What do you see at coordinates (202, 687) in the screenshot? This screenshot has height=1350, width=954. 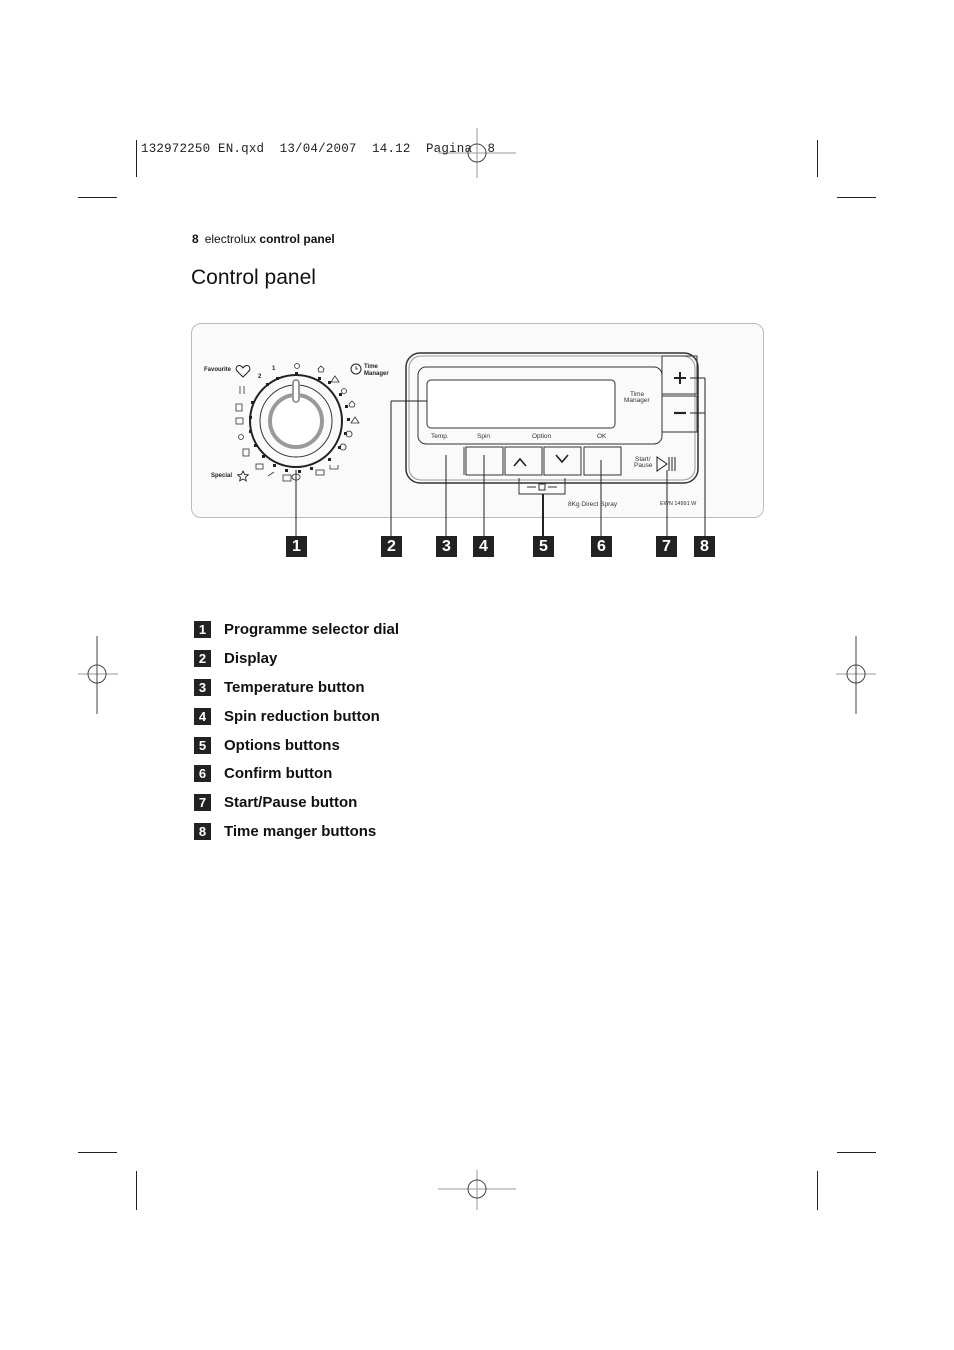 I see `legend-number: 3` at bounding box center [202, 687].